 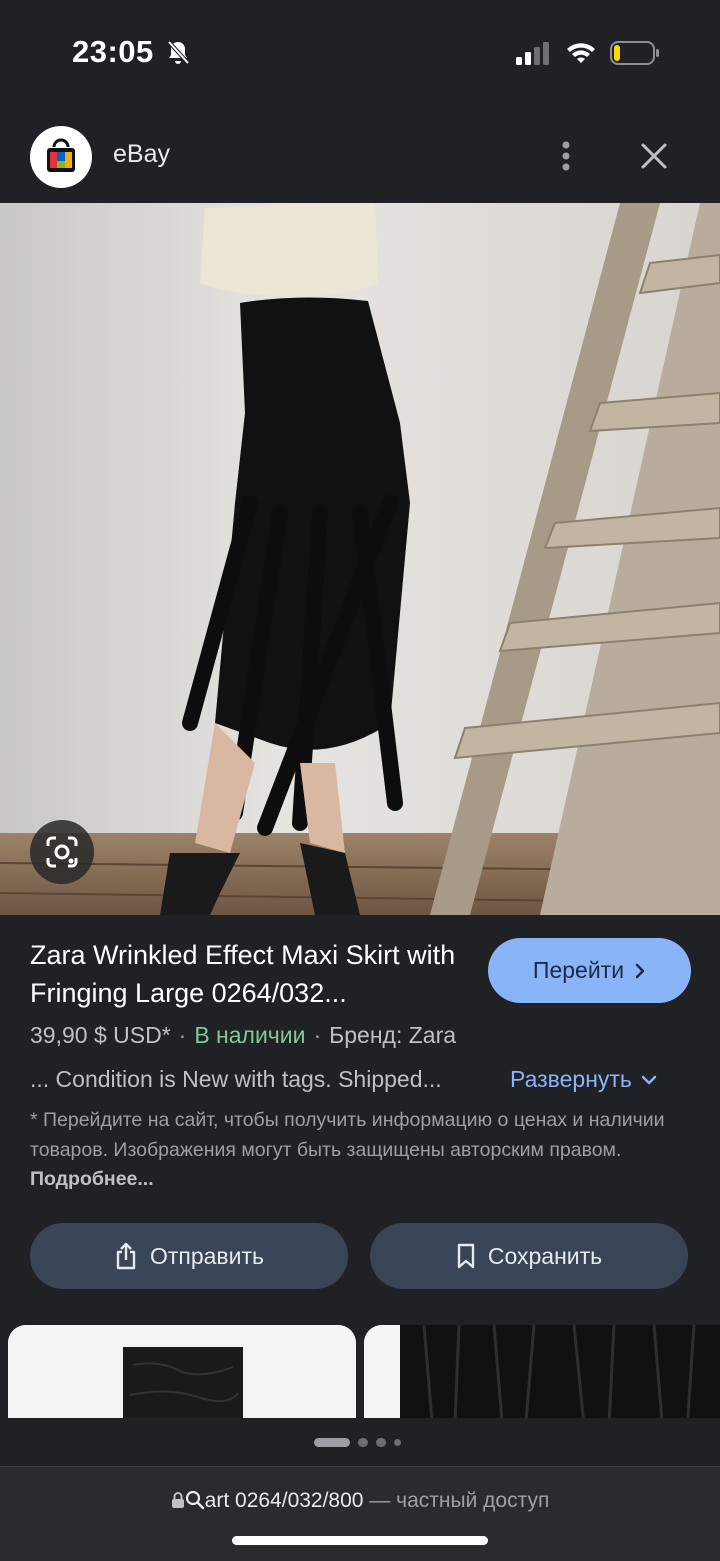 What do you see at coordinates (634, 53) in the screenshot?
I see `battery-low-icon` at bounding box center [634, 53].